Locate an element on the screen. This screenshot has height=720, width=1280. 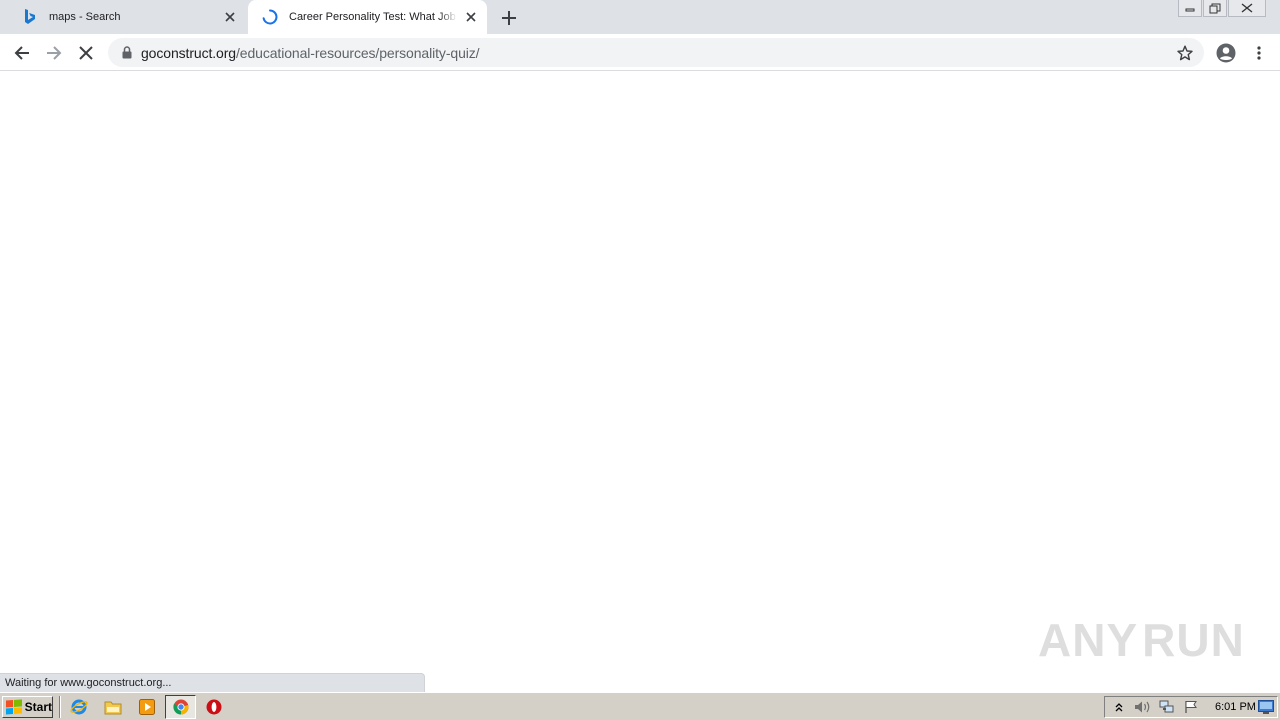
folder-icon is located at coordinates (113, 707).